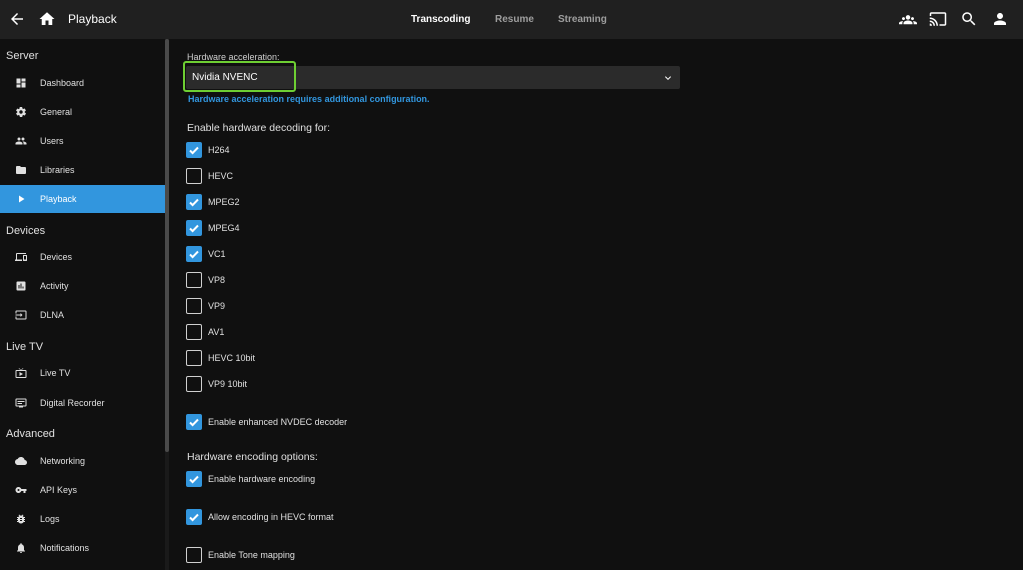  I want to click on codec-vp9-10bit-checkbox, so click(194, 384).